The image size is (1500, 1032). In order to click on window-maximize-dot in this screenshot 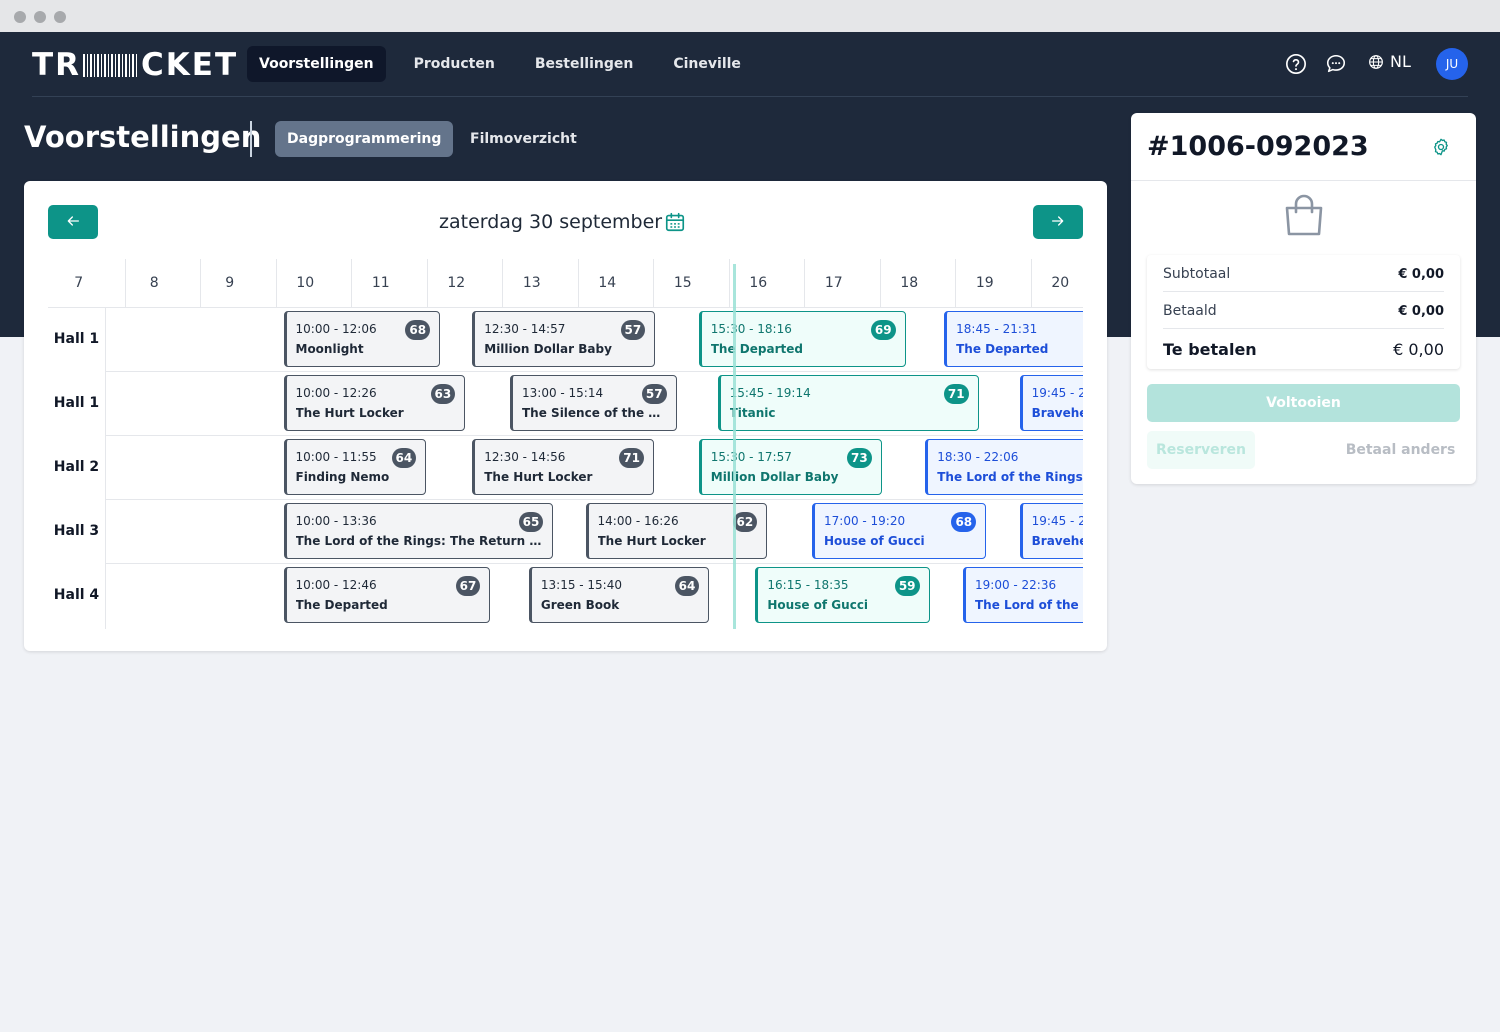, I will do `click(60, 17)`.